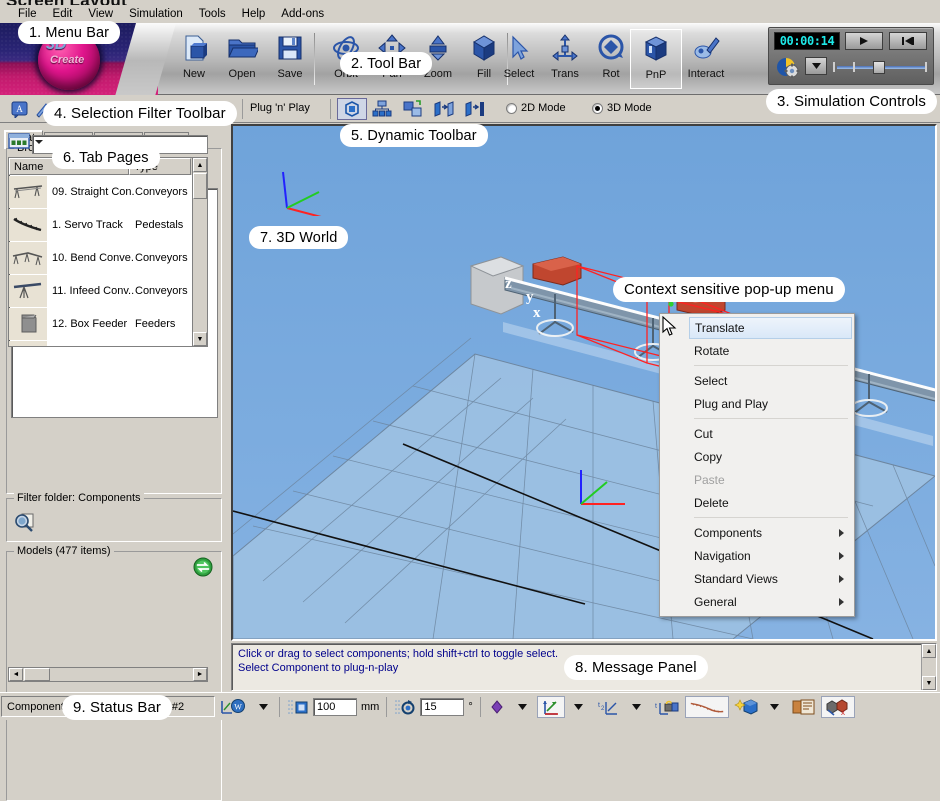 This screenshot has height=801, width=940. What do you see at coordinates (788, 67) in the screenshot?
I see `simulation-settings-button` at bounding box center [788, 67].